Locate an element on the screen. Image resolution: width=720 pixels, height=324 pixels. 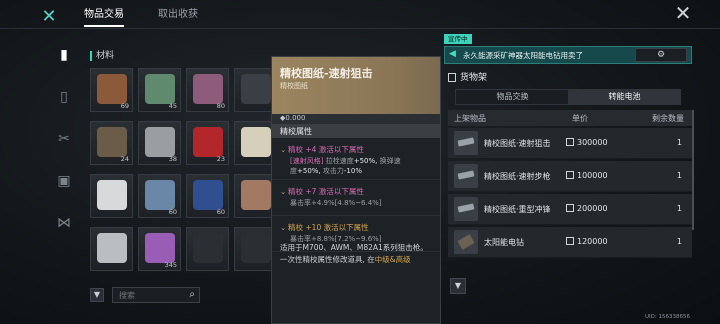
category-butterfly-icon: ⋈ is located at coordinates (64, 223).